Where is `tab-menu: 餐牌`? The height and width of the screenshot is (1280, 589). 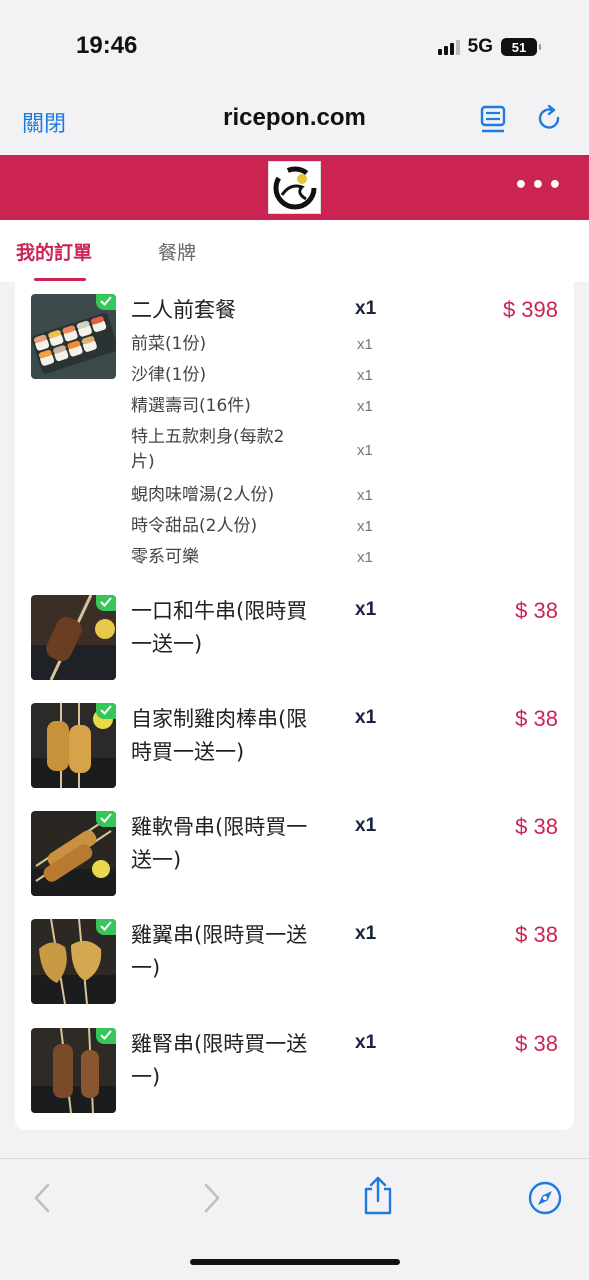
tab-menu: 餐牌 is located at coordinates (177, 251).